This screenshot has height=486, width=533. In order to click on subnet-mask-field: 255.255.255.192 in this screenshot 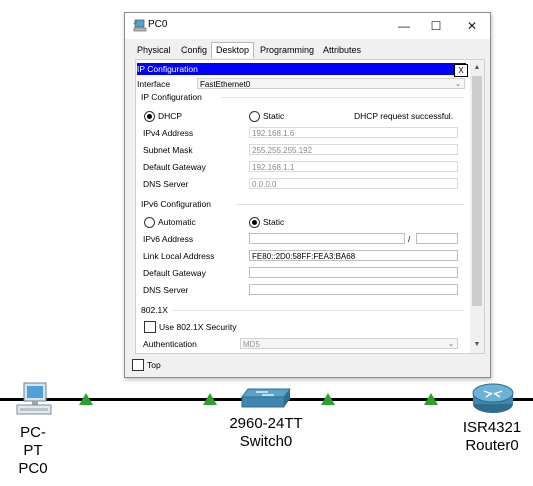, I will do `click(353, 149)`.